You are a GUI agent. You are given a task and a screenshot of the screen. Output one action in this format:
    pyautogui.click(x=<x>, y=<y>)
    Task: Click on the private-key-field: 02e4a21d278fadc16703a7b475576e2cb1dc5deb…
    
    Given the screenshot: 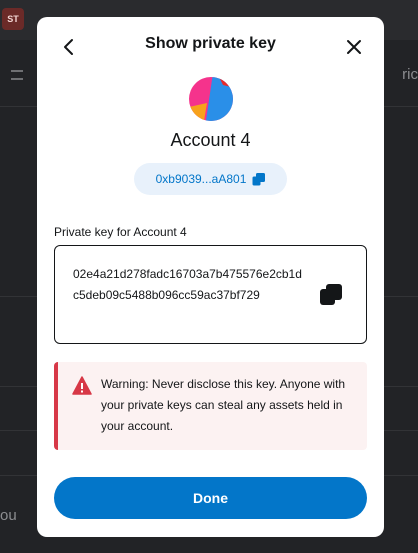 What is the action you would take?
    pyautogui.click(x=210, y=294)
    